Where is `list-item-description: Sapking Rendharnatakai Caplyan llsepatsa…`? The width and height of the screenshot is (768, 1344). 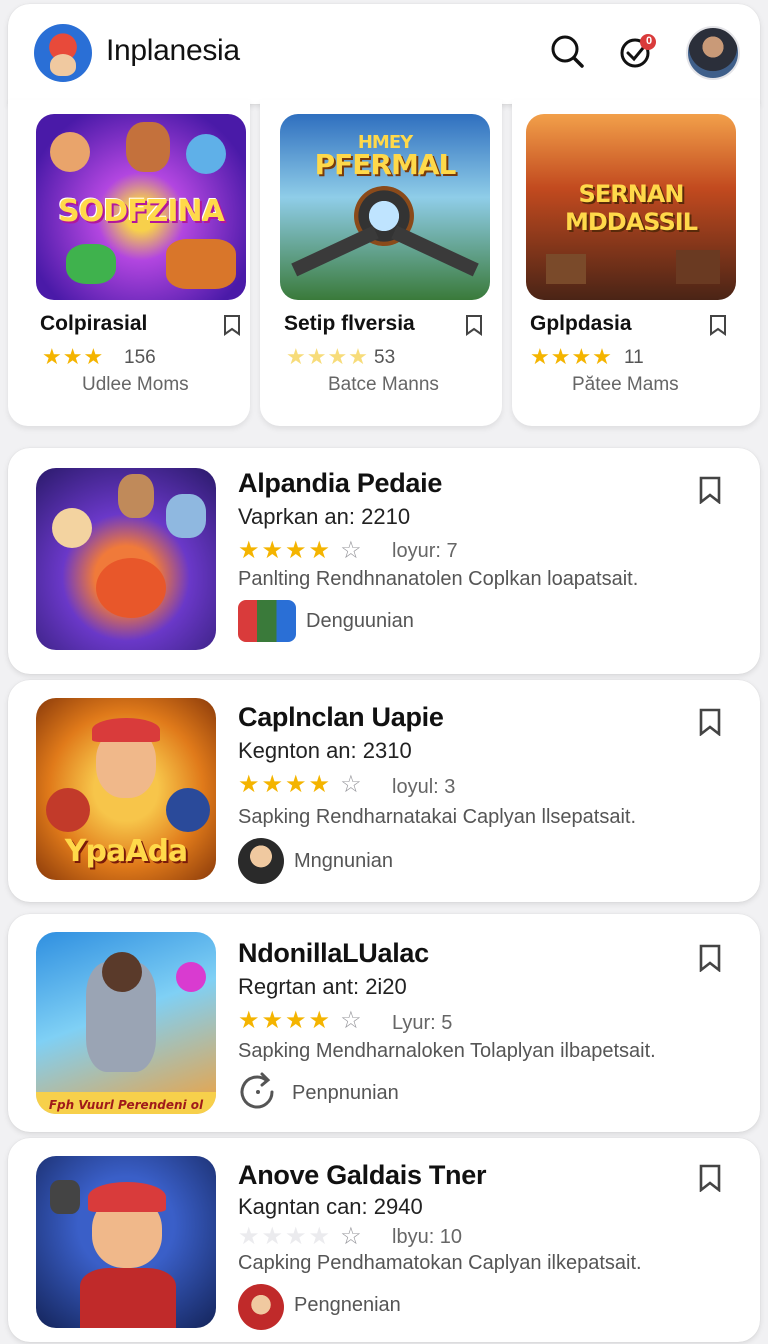
list-item-description: Sapking Rendharnatakai Caplyan llsepatsa… is located at coordinates (437, 817).